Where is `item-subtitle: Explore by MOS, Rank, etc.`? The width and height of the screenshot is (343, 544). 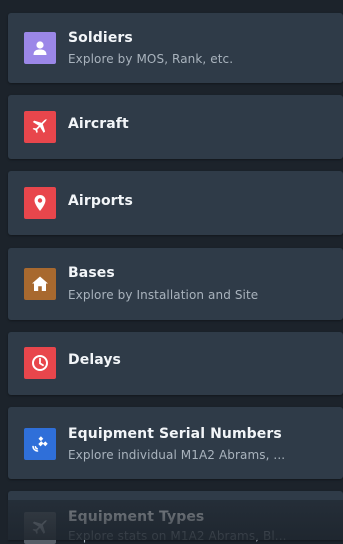 item-subtitle: Explore by MOS, Rank, etc. is located at coordinates (151, 59).